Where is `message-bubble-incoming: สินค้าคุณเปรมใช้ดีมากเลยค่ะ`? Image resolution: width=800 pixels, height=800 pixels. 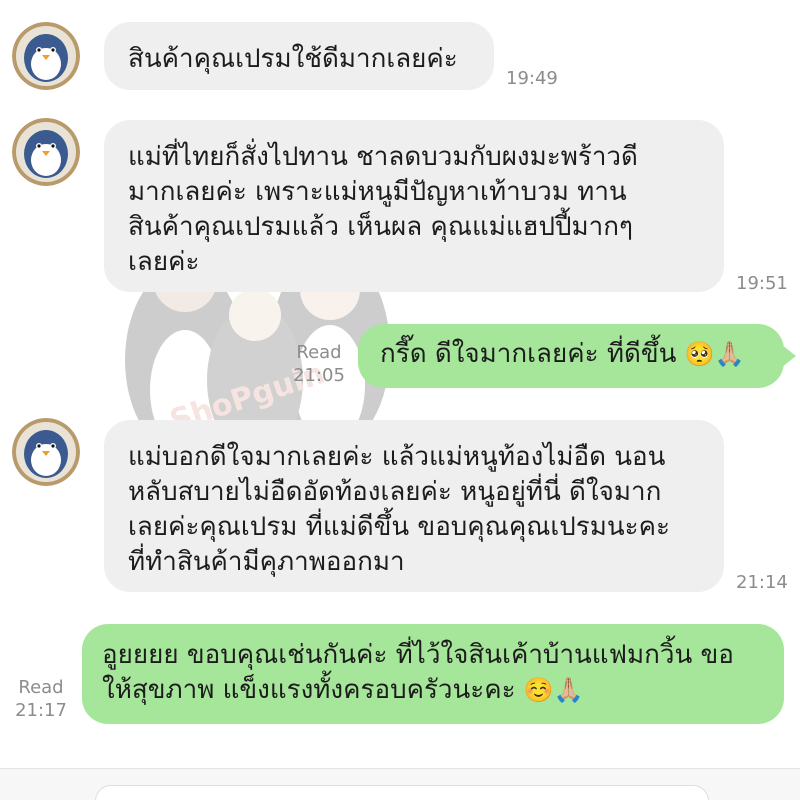 message-bubble-incoming: สินค้าคุณเปรมใช้ดีมากเลยค่ะ is located at coordinates (299, 56).